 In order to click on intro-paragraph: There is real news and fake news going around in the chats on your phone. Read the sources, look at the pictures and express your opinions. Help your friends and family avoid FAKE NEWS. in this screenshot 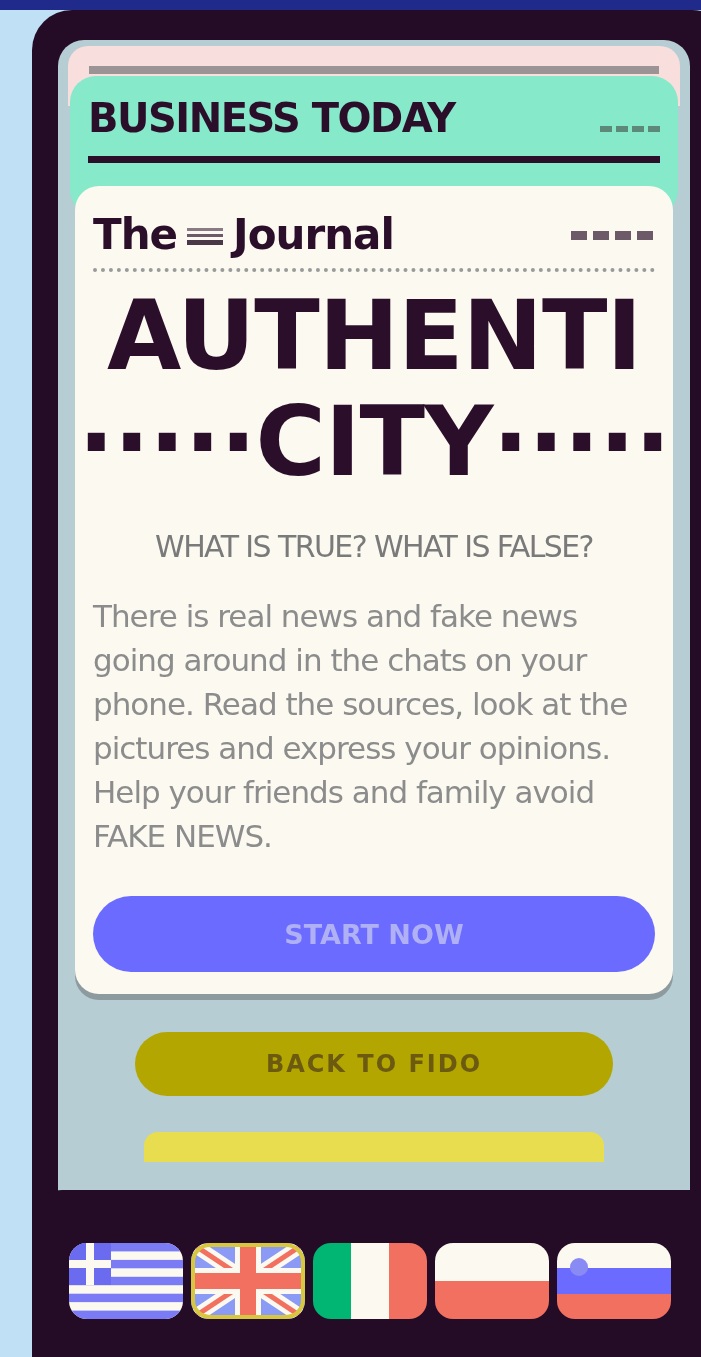, I will do `click(361, 727)`.